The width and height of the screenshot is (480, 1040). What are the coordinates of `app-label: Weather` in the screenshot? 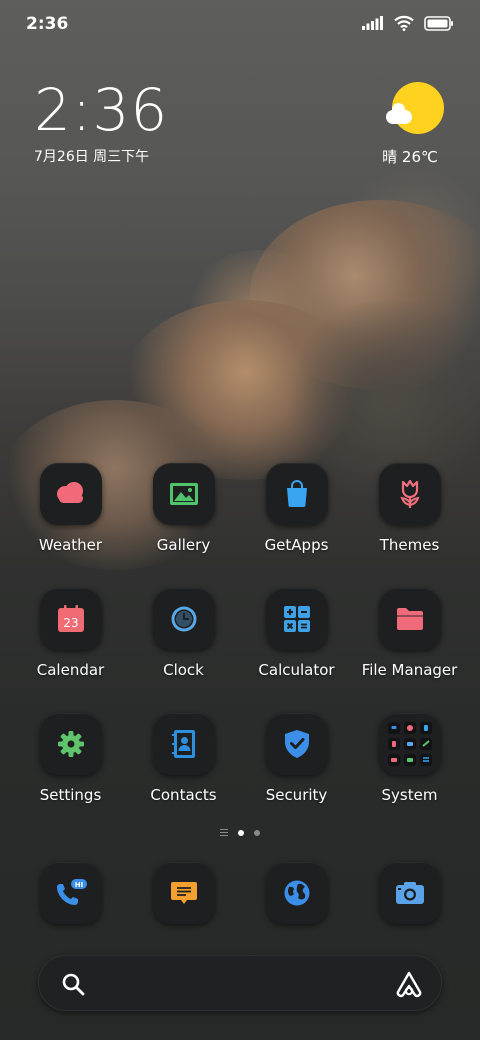 It's located at (70, 545).